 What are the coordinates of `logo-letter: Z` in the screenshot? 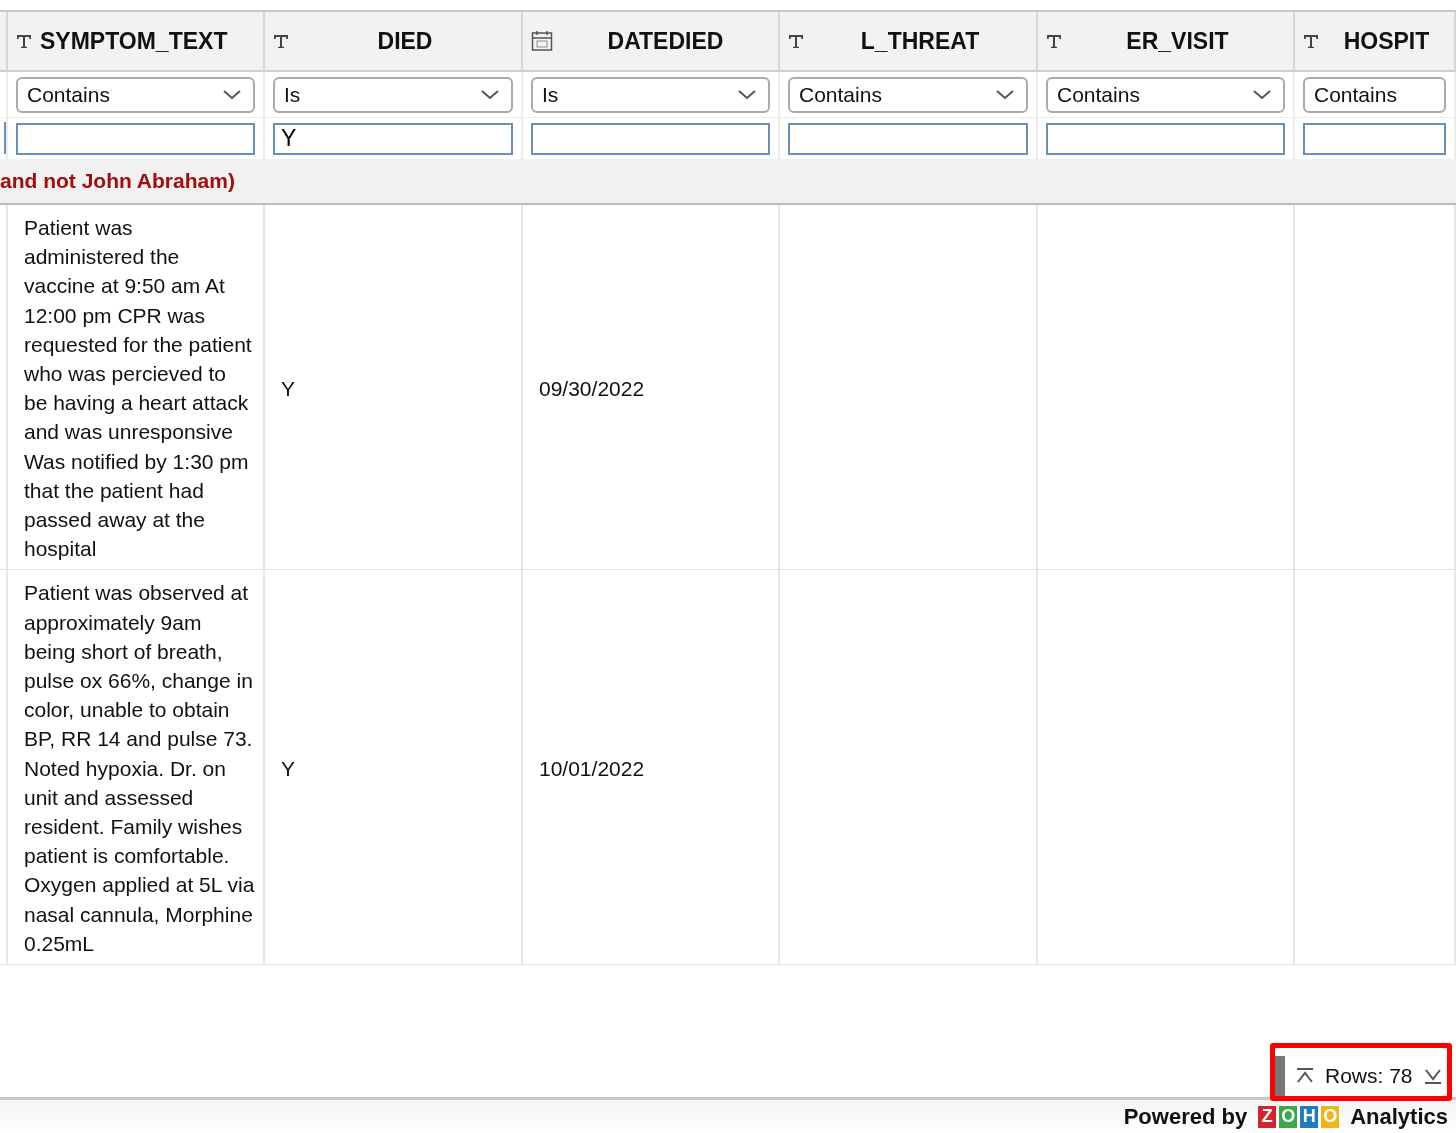 It's located at (1267, 1116).